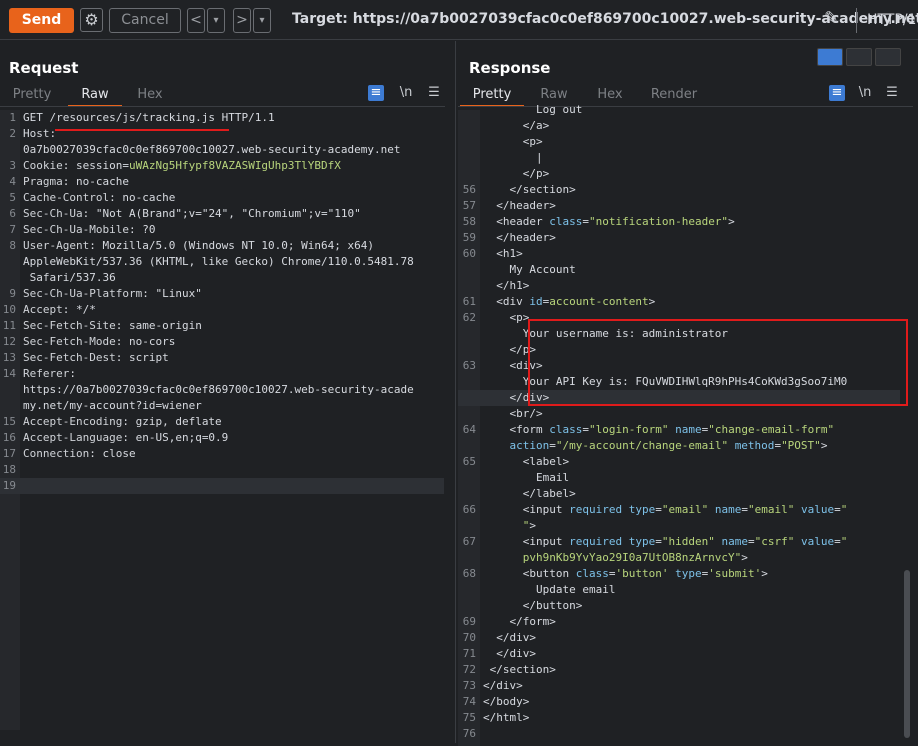  What do you see at coordinates (859, 57) in the screenshot?
I see `layout-stacked-icon` at bounding box center [859, 57].